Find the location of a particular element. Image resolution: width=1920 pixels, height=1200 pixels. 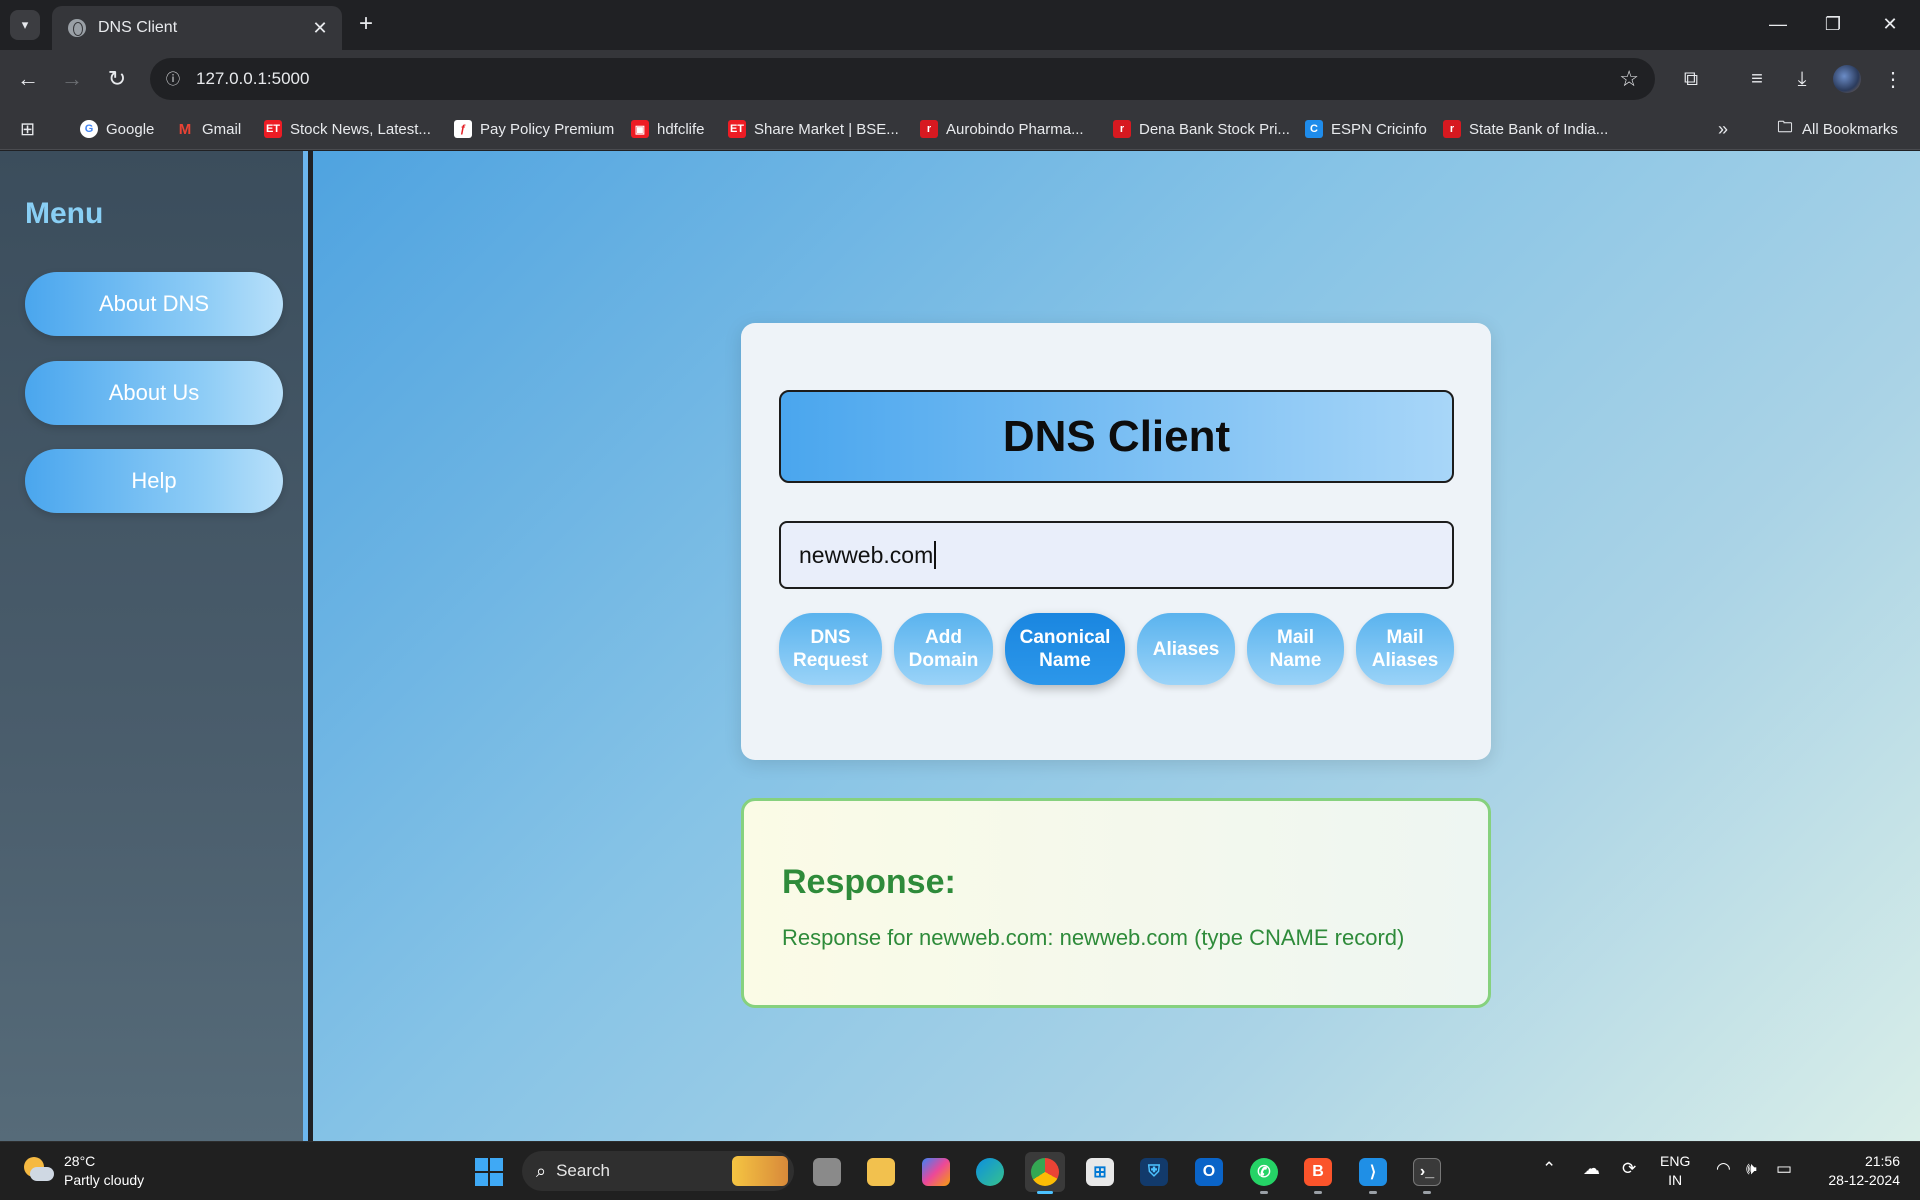

hdfc-life-icon: ƒ is located at coordinates (463, 129).